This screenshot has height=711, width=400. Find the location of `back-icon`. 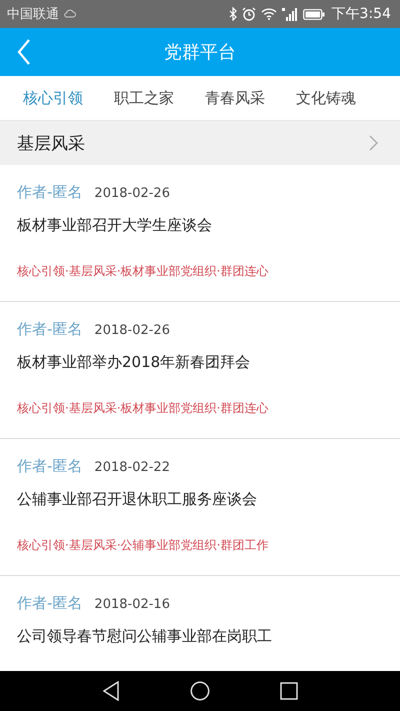

back-icon is located at coordinates (24, 52).